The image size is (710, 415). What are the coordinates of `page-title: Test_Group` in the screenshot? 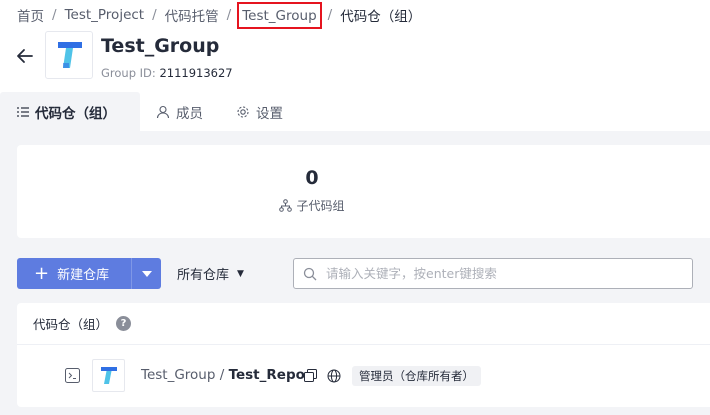 It's located at (160, 46).